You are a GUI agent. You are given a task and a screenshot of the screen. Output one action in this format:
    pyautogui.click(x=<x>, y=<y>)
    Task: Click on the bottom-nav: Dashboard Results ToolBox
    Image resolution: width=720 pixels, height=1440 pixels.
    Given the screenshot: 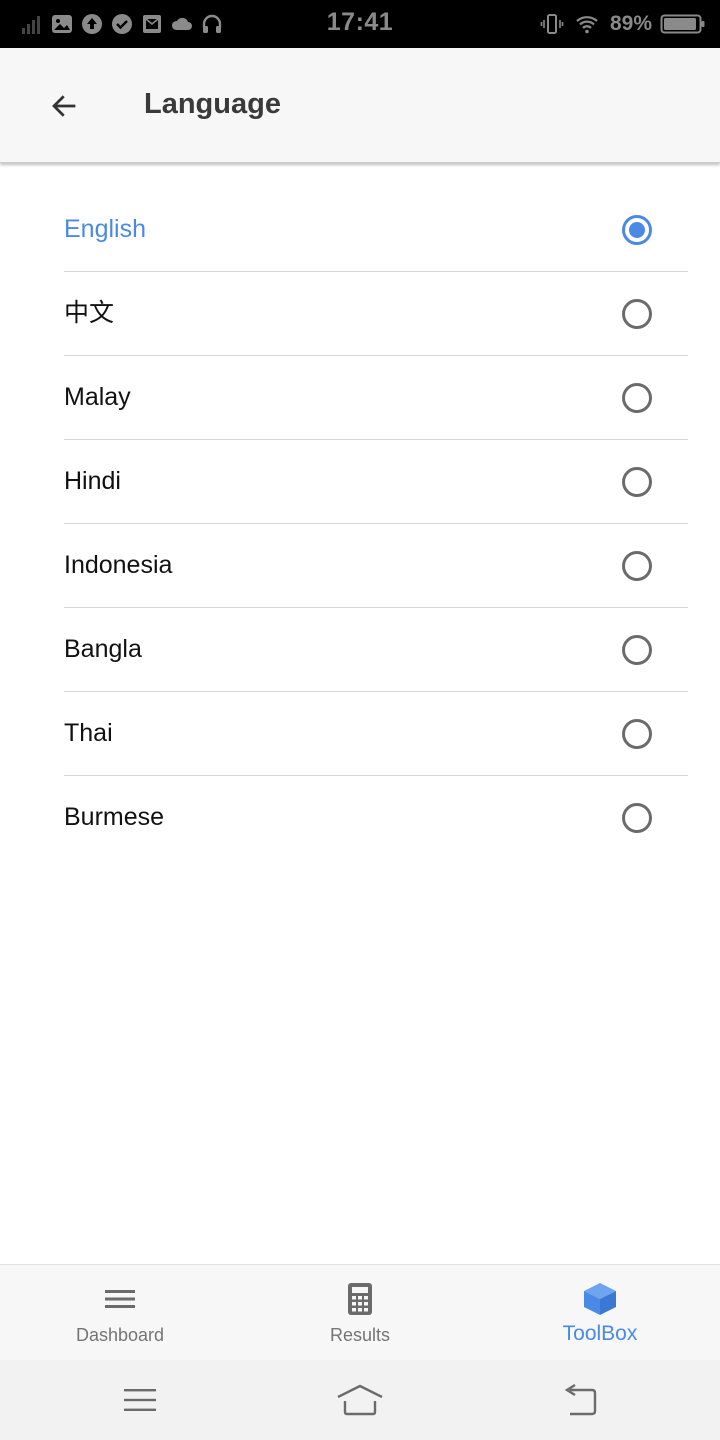 What is the action you would take?
    pyautogui.click(x=360, y=1312)
    